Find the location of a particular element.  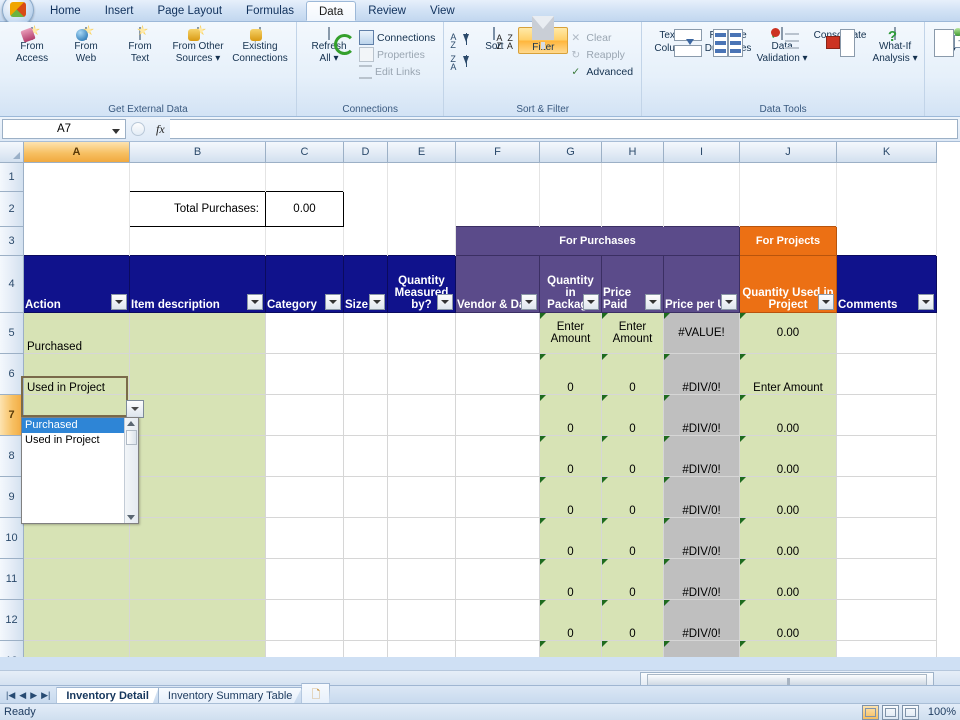

cell-b2-total-purchases-label: Total Purchases: is located at coordinates (197, 209).